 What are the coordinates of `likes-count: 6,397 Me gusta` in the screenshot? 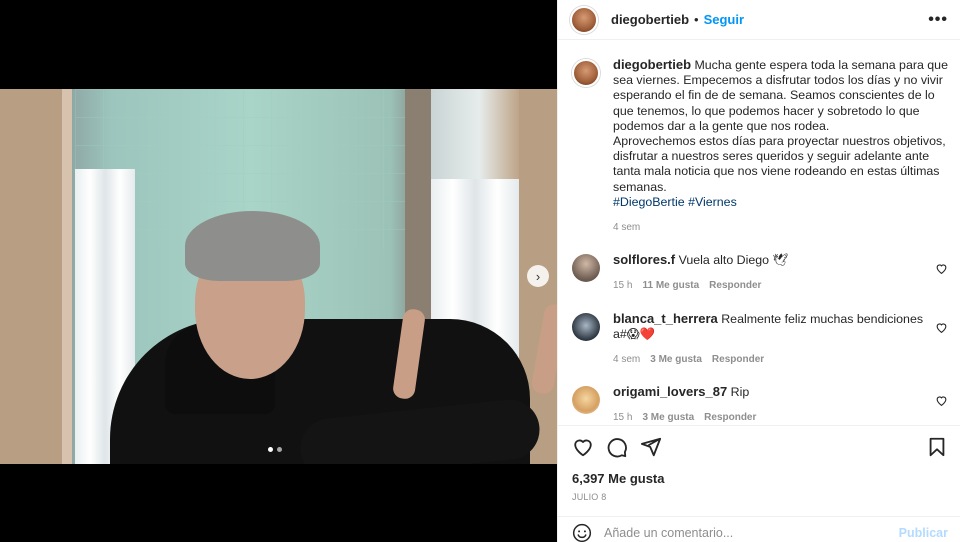 It's located at (618, 478).